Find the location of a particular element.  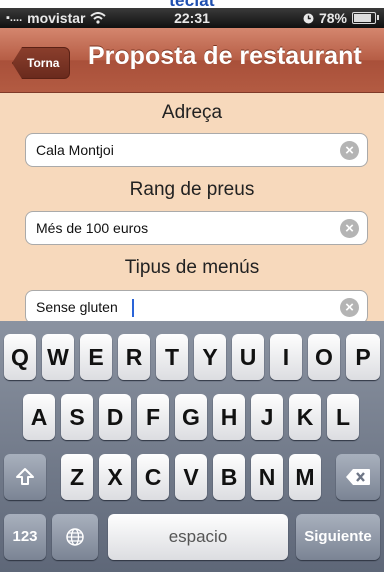

key-y: Y is located at coordinates (210, 357).